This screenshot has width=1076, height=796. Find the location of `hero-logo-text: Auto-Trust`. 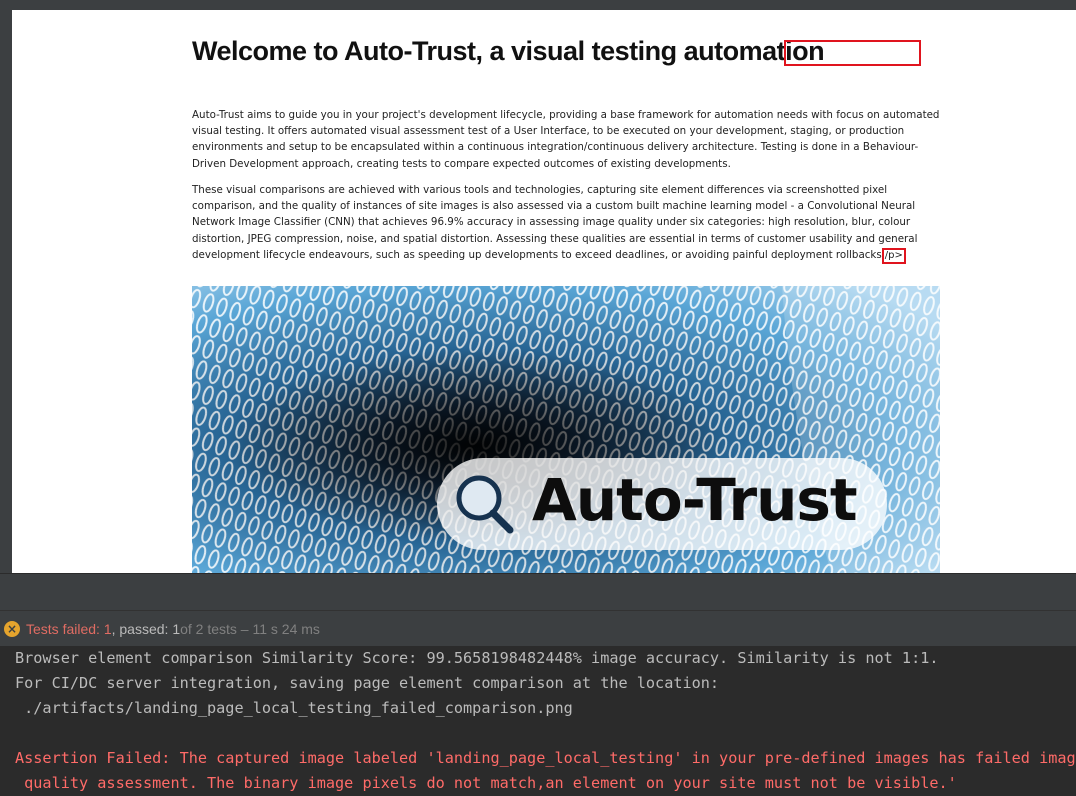

hero-logo-text: Auto-Trust is located at coordinates (695, 500).